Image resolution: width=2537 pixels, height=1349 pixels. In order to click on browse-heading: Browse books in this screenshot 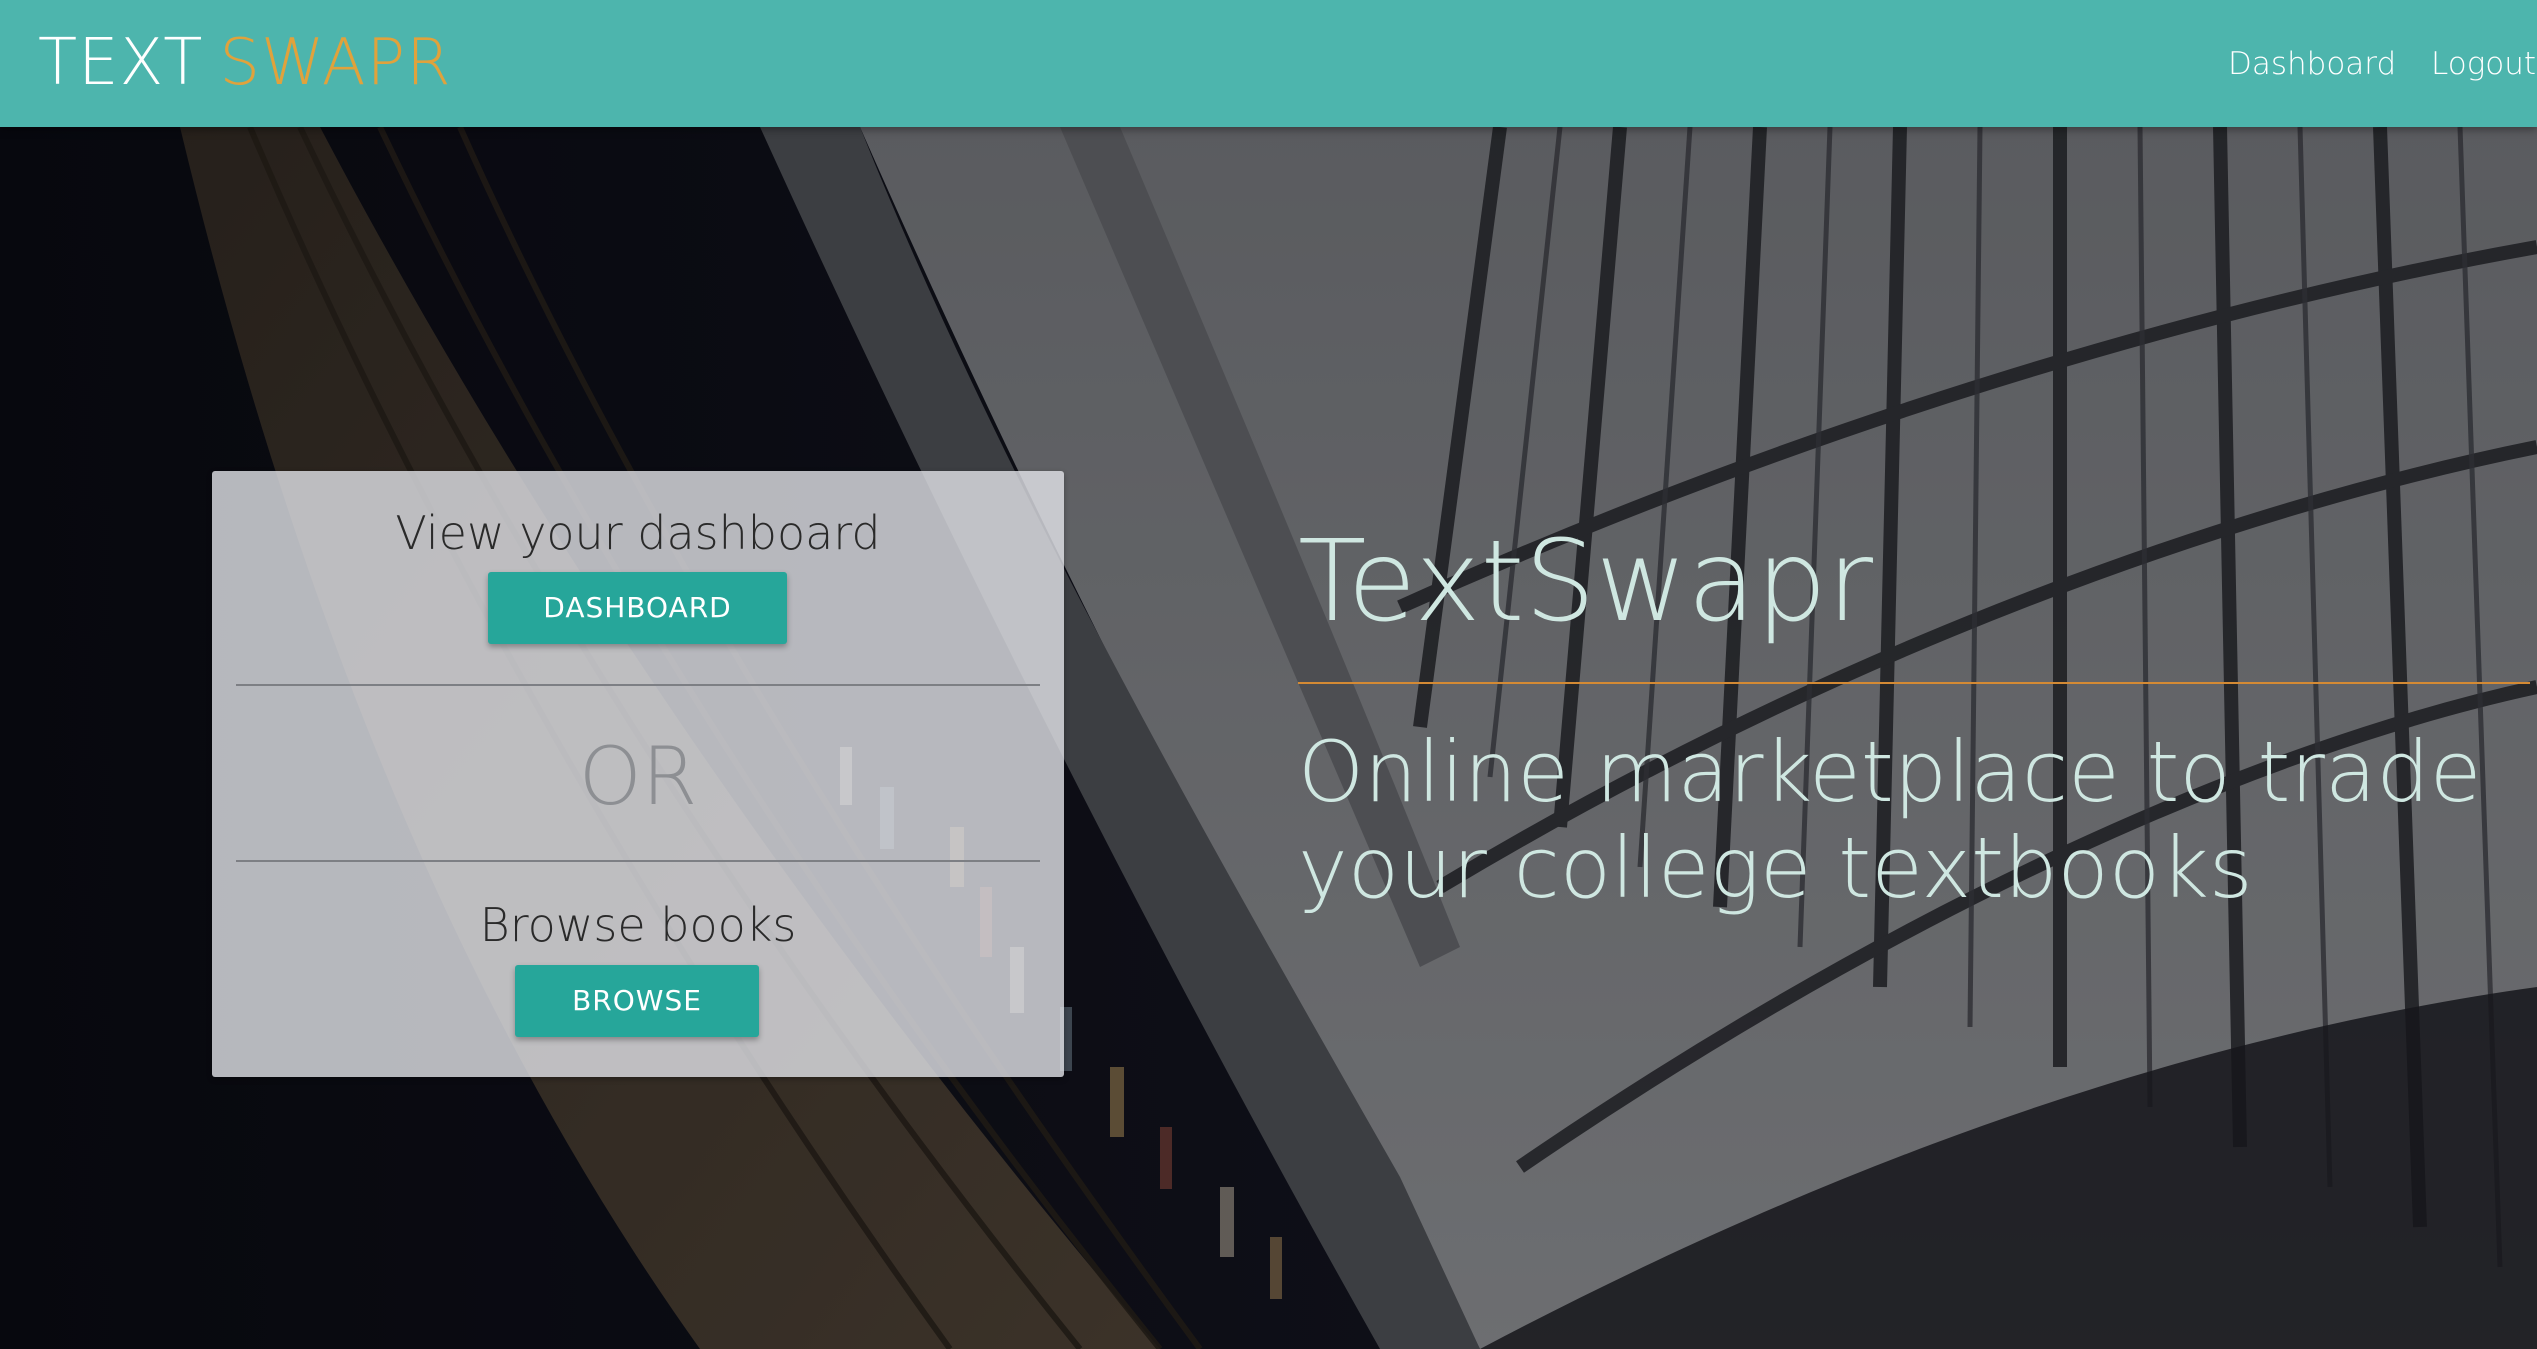, I will do `click(638, 925)`.